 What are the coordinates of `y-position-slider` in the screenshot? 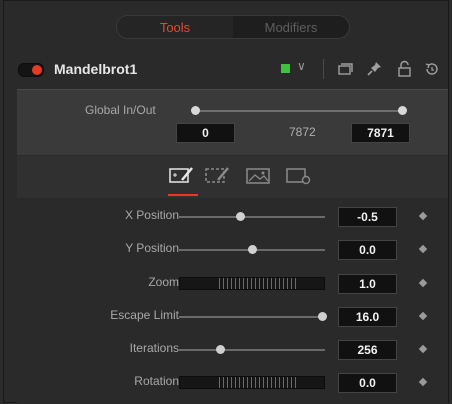 It's located at (252, 249).